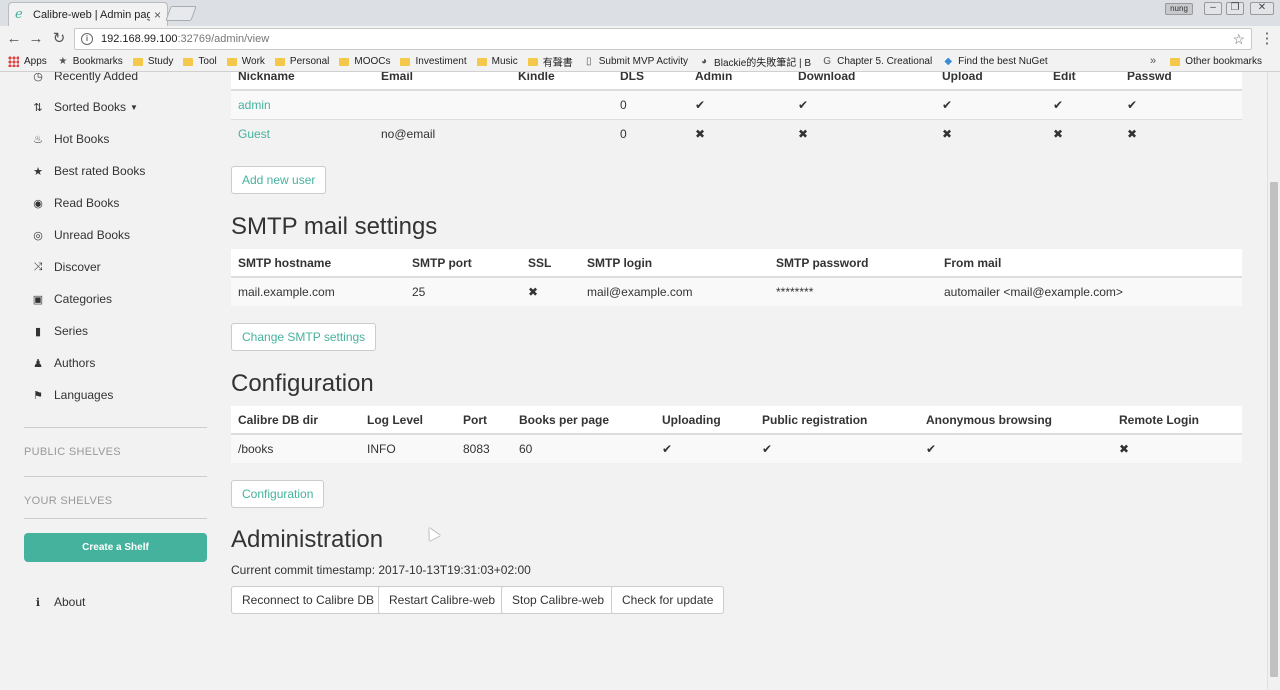 This screenshot has height=690, width=1280. What do you see at coordinates (588, 61) in the screenshot?
I see `page-icon: ▯` at bounding box center [588, 61].